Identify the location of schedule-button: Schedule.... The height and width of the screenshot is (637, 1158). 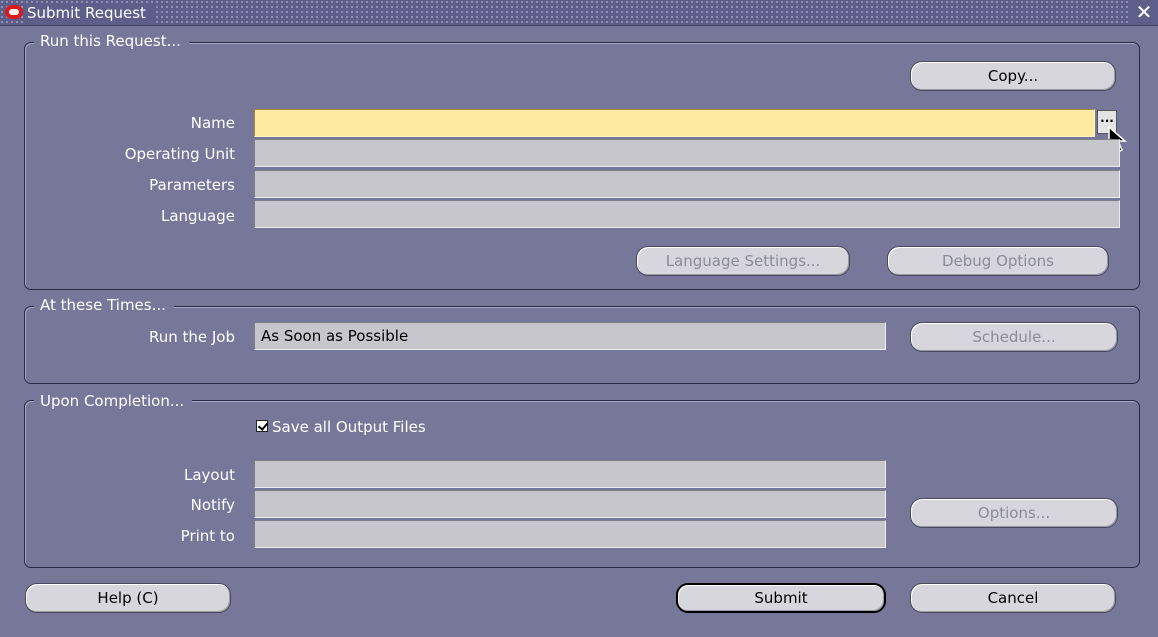
(1014, 337).